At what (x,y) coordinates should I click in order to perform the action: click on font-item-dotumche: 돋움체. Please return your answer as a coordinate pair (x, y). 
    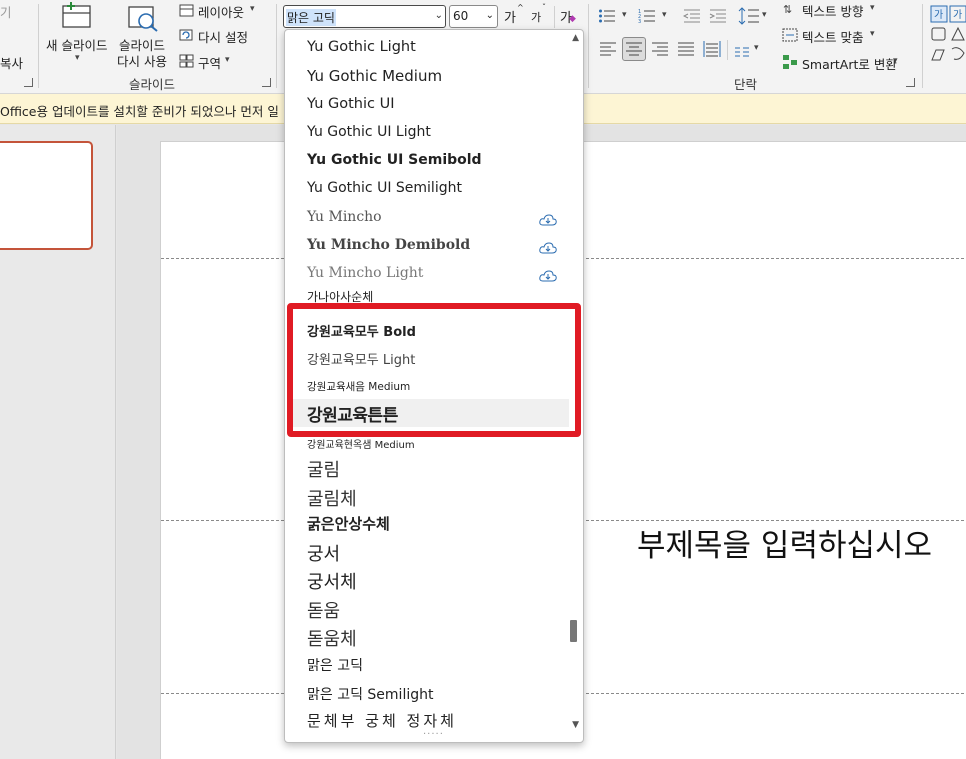
    Looking at the image, I should click on (332, 638).